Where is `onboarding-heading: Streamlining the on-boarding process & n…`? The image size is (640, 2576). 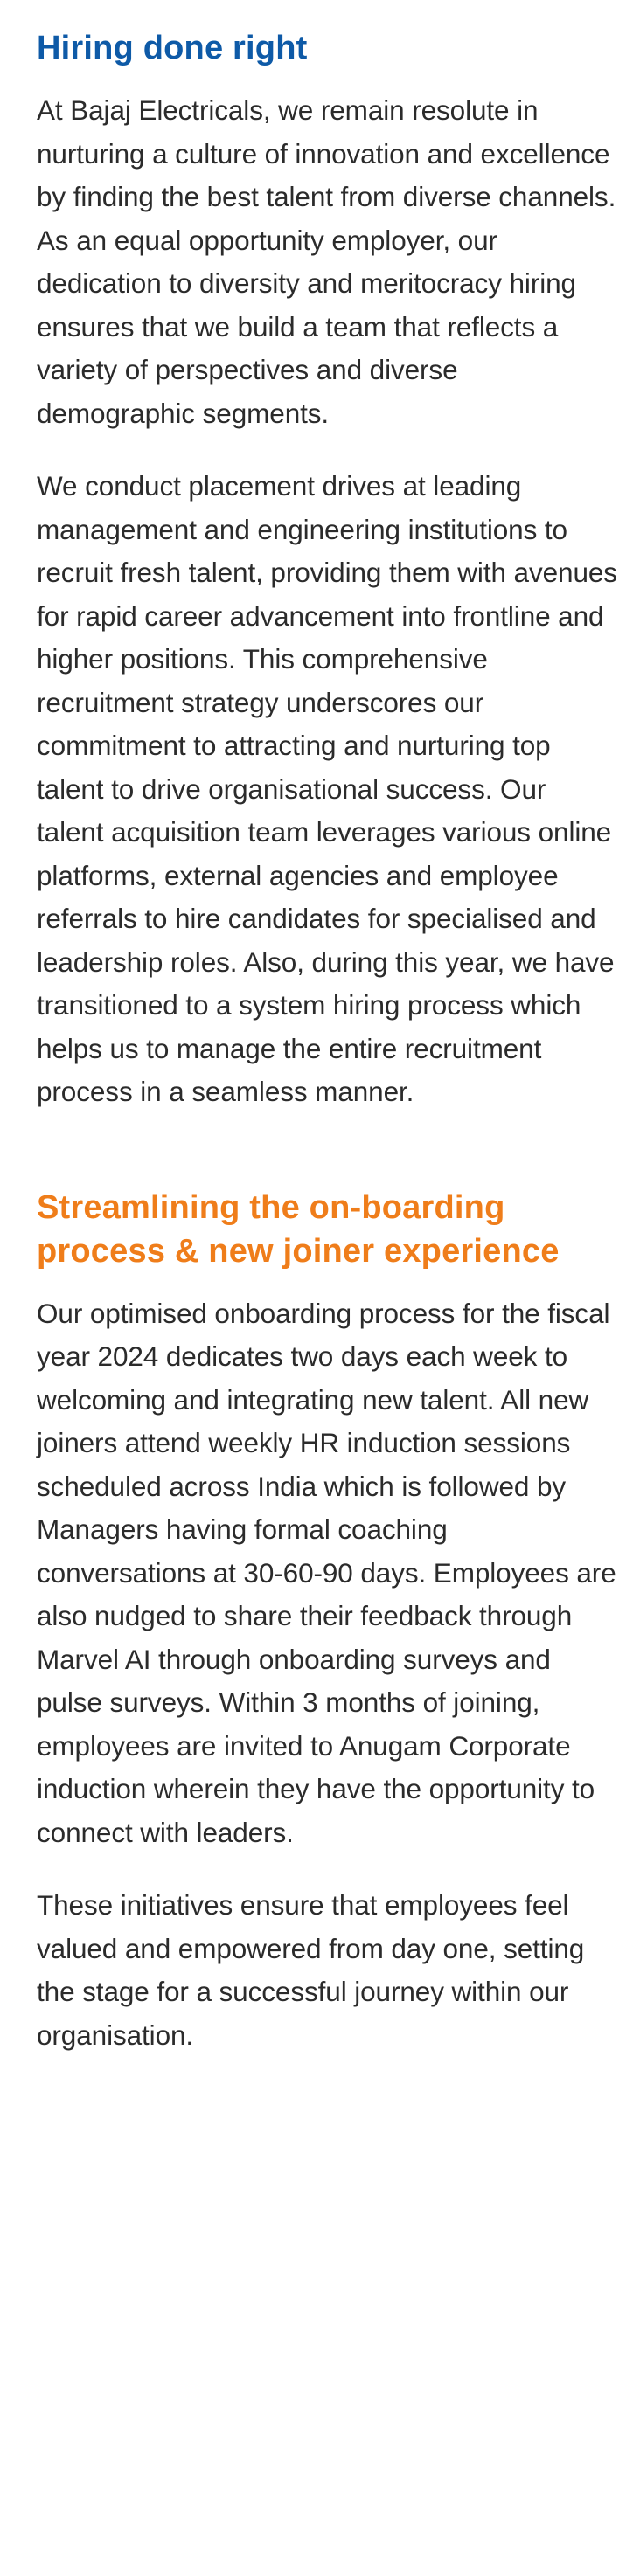
onboarding-heading: Streamlining the on-boarding process & n… is located at coordinates (298, 1229).